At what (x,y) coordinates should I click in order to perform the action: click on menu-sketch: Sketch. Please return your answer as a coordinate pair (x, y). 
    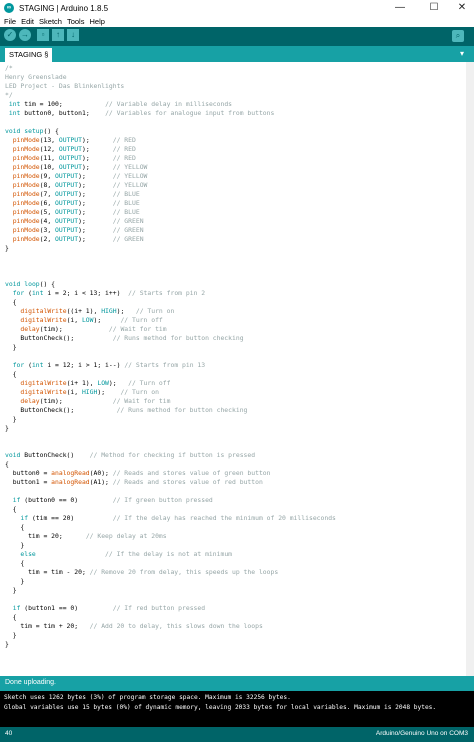
    Looking at the image, I should click on (50, 21).